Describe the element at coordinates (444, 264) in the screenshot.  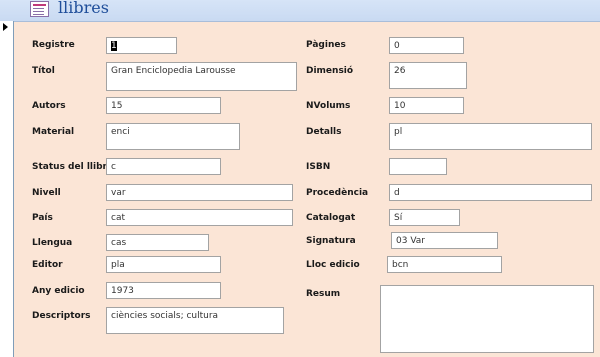
I see `lloc-edicio-field: bcn` at that location.